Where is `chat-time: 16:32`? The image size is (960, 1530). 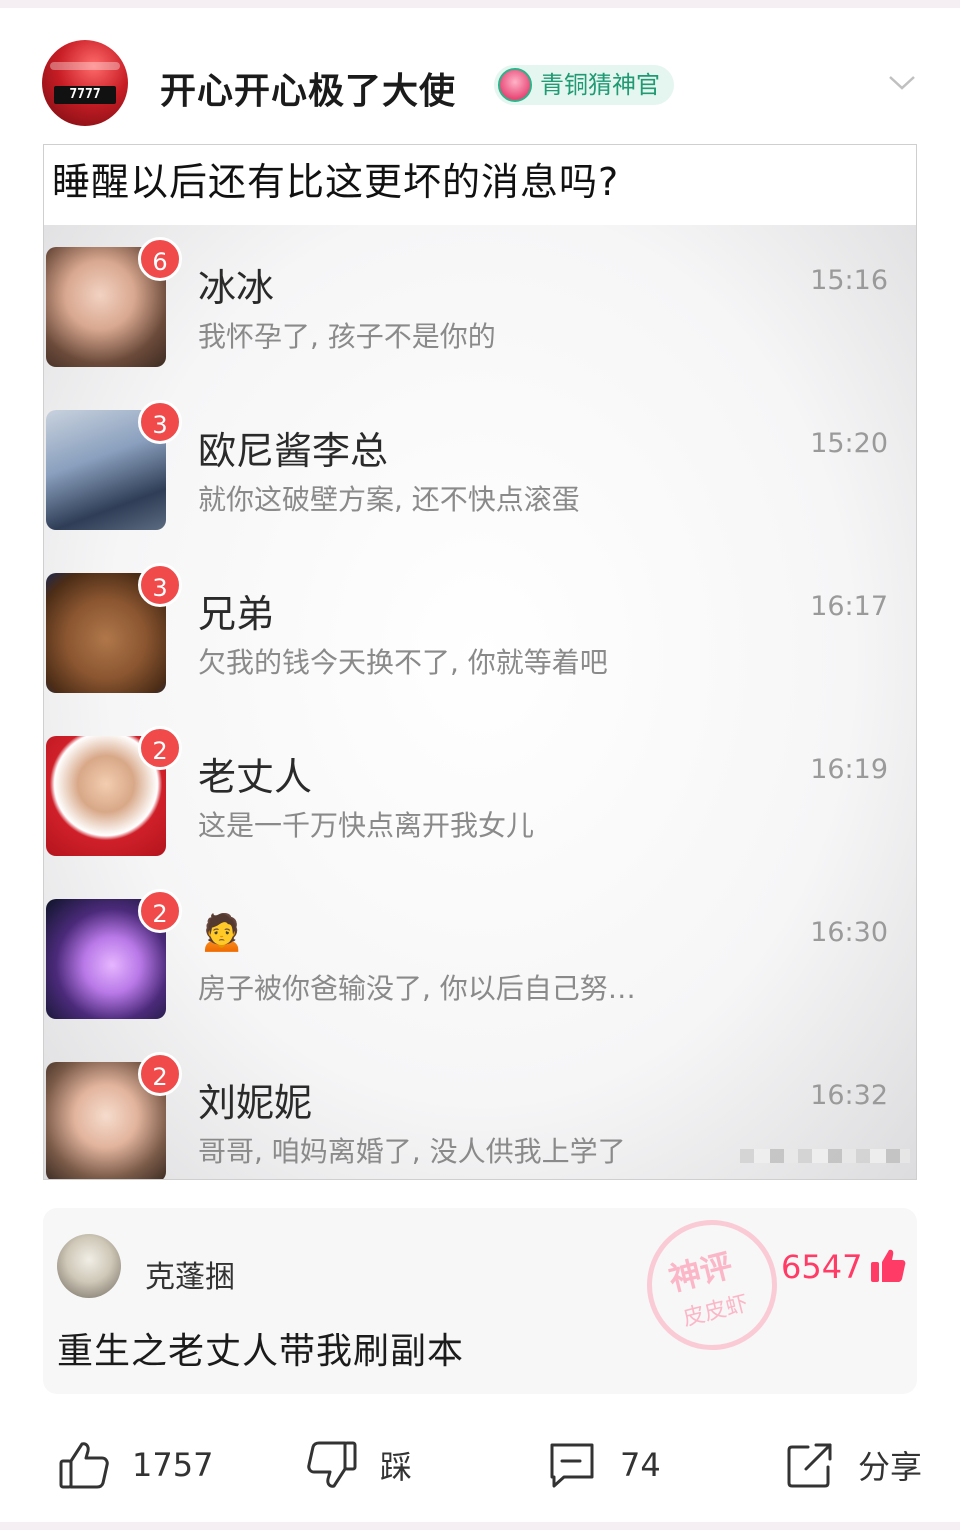
chat-time: 16:32 is located at coordinates (849, 1095).